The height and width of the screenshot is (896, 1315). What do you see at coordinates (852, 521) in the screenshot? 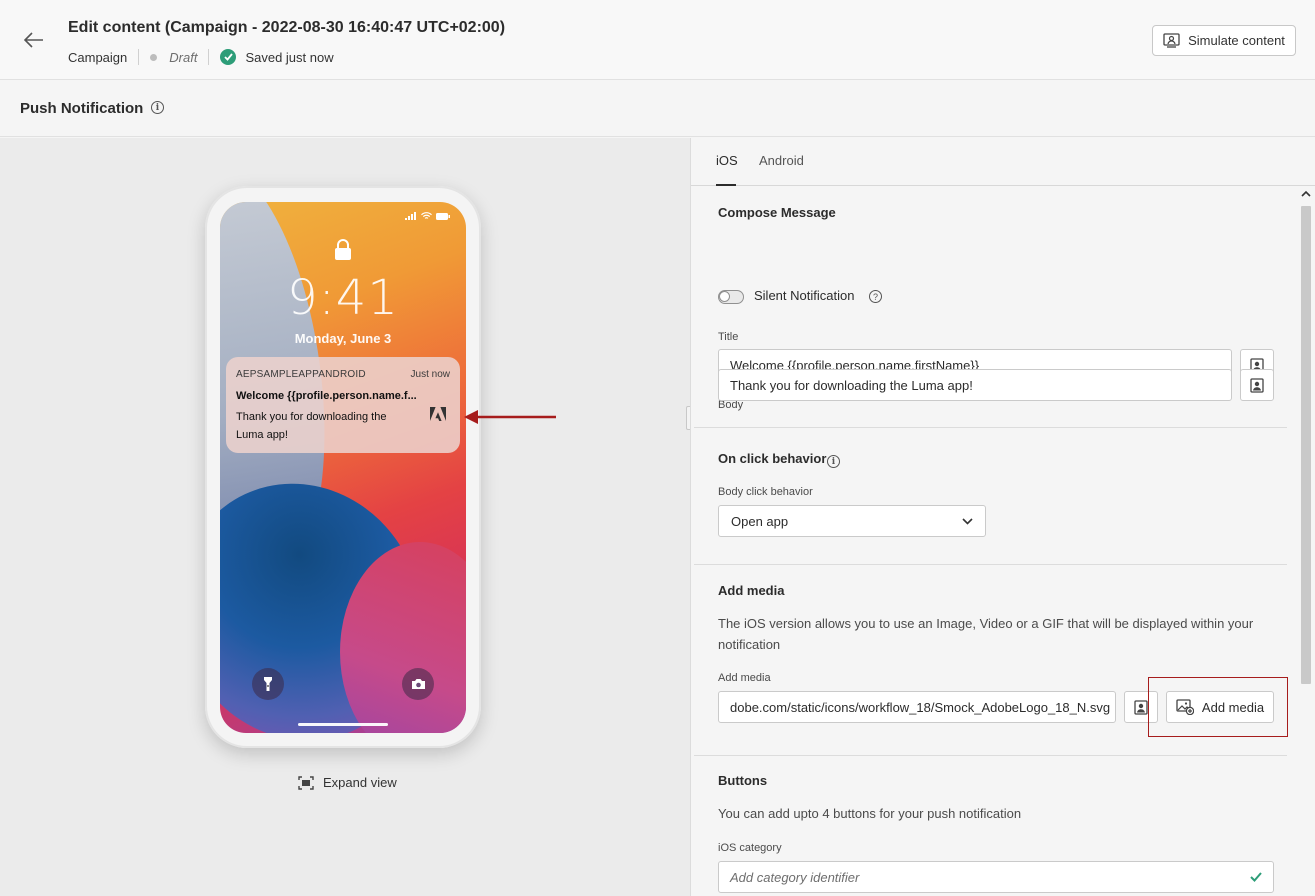
I see `body-click-behavior-select: Open app` at bounding box center [852, 521].